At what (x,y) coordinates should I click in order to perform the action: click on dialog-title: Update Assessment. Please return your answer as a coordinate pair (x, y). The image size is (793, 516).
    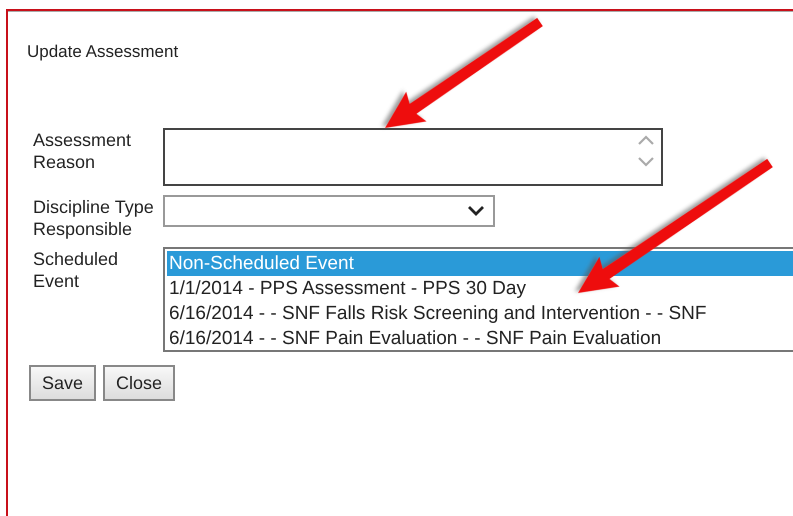
    Looking at the image, I should click on (103, 52).